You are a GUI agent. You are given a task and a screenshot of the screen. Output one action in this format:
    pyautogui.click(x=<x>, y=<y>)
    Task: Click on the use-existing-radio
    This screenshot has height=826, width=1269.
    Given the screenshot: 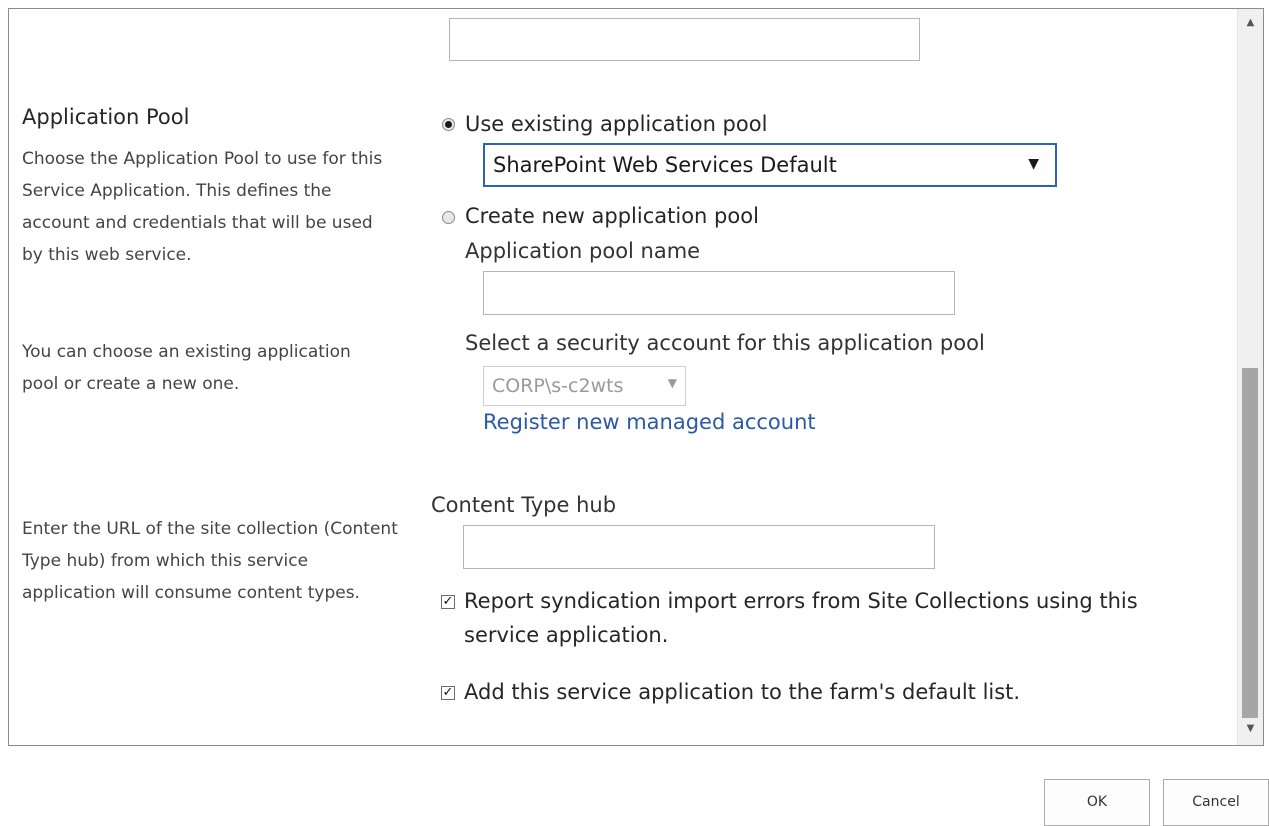 What is the action you would take?
    pyautogui.click(x=448, y=124)
    